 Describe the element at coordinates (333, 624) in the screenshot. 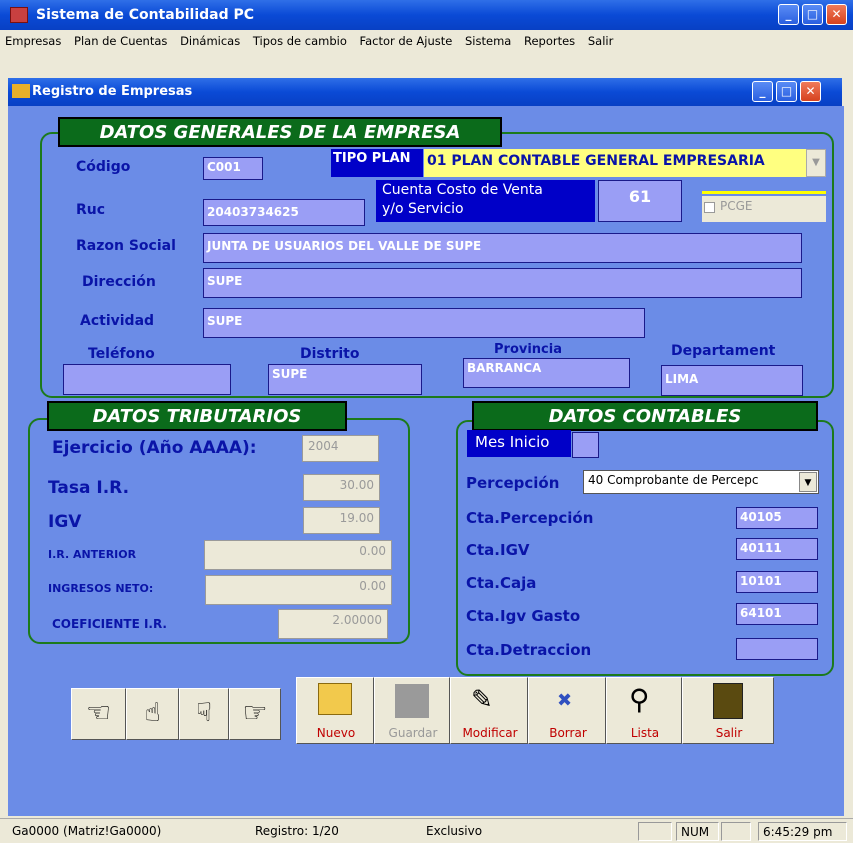

I see `coeficiente-ir-field: 2.00000` at that location.